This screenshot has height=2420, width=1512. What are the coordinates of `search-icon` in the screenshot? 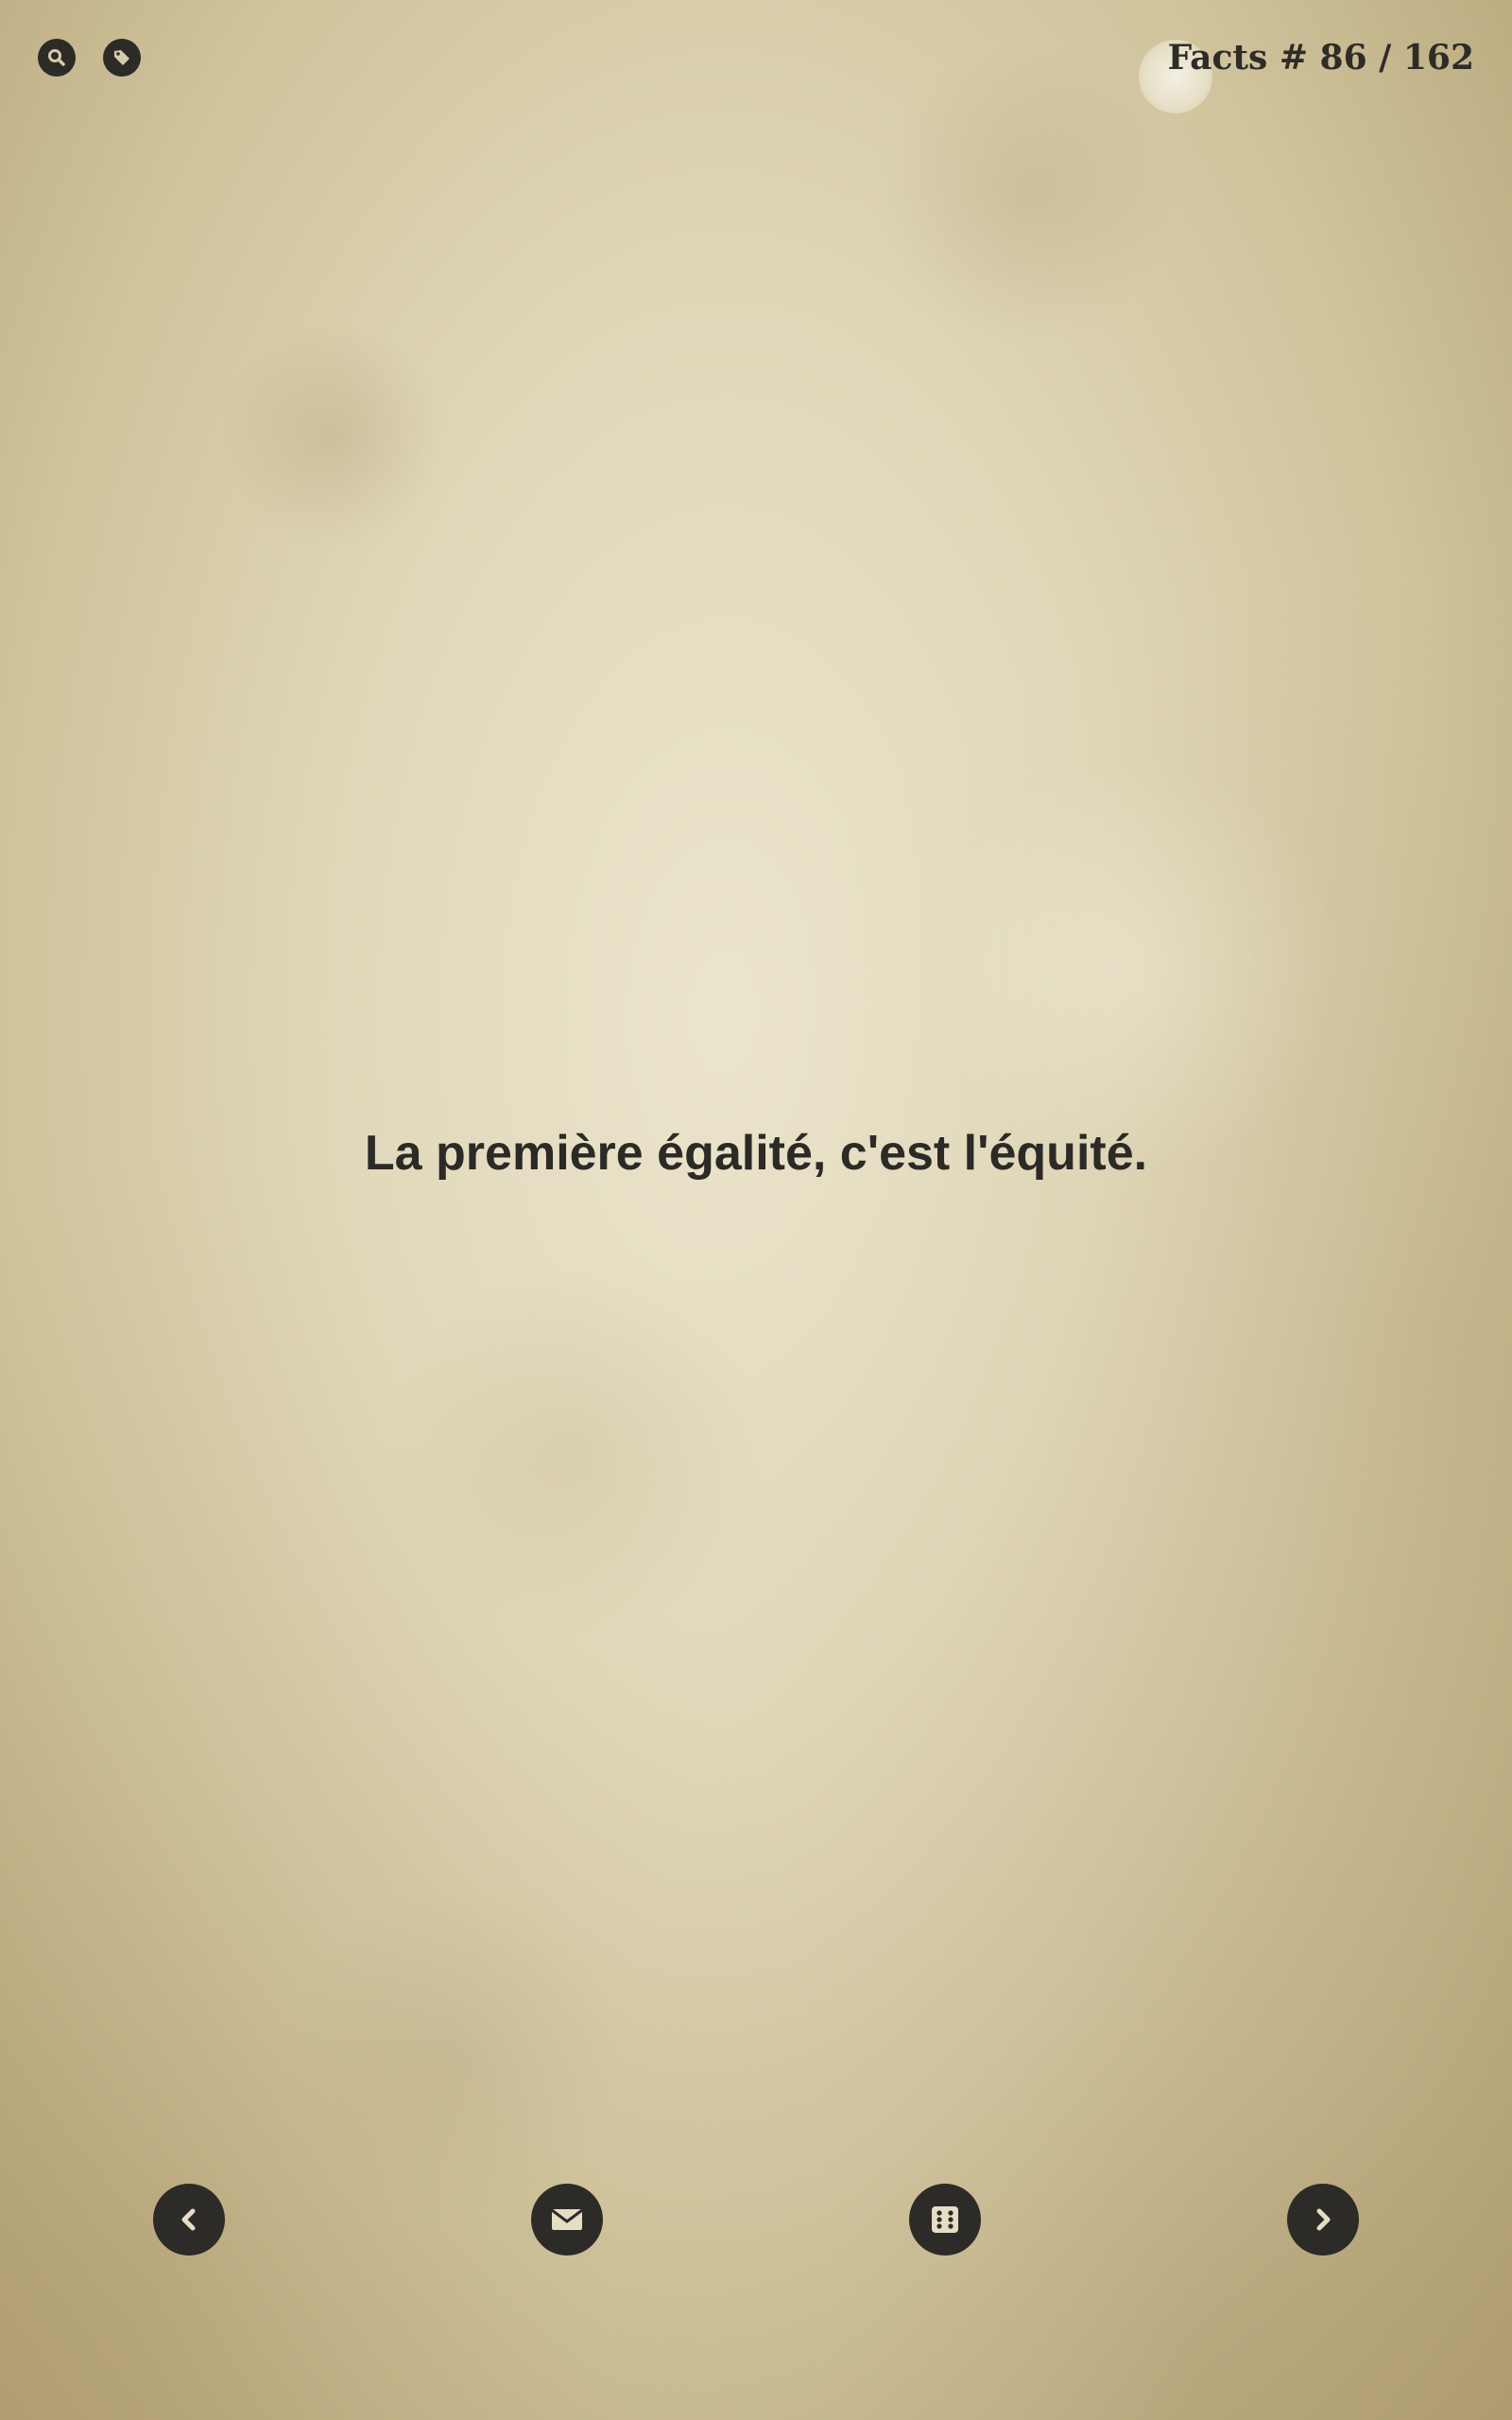 It's located at (56, 57).